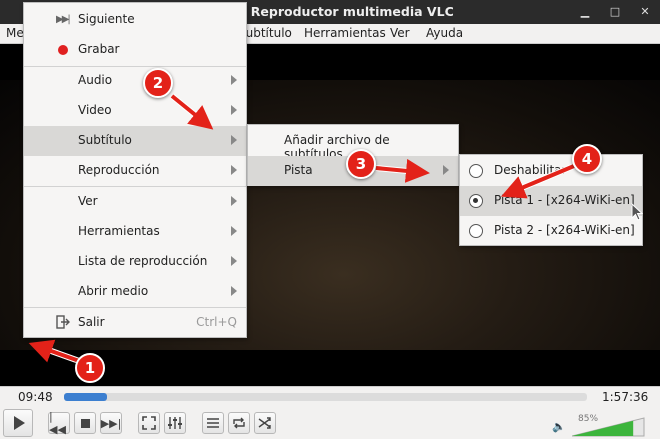  What do you see at coordinates (63, 50) in the screenshot?
I see `record-icon` at bounding box center [63, 50].